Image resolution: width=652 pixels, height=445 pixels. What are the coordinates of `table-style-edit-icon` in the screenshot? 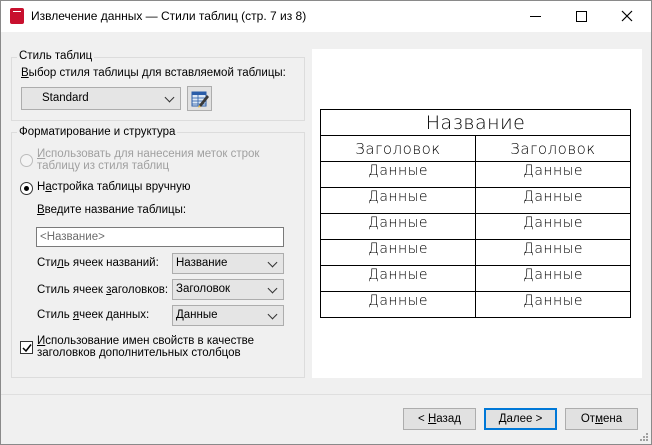 It's located at (200, 99).